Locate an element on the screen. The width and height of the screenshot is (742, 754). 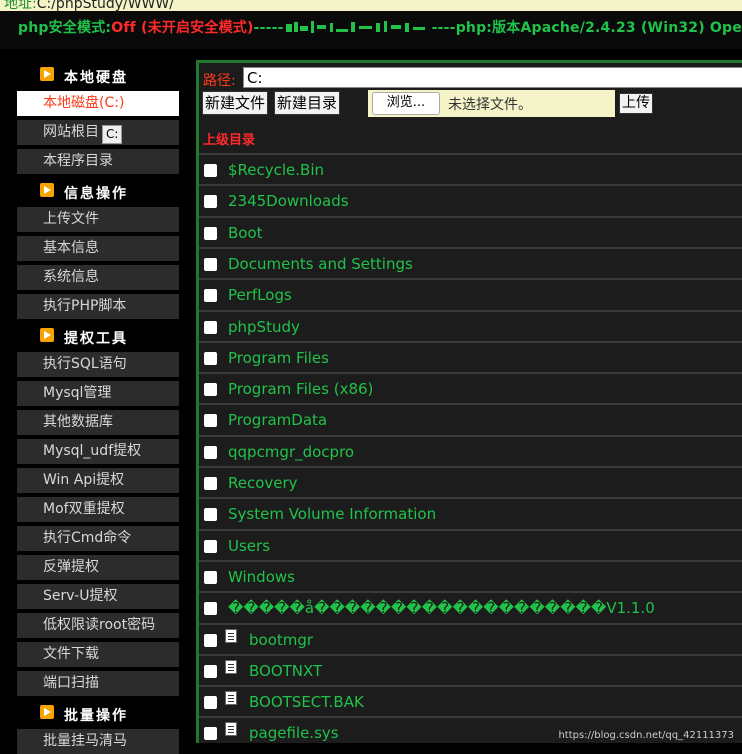
folder-row: Boot is located at coordinates (470, 231).